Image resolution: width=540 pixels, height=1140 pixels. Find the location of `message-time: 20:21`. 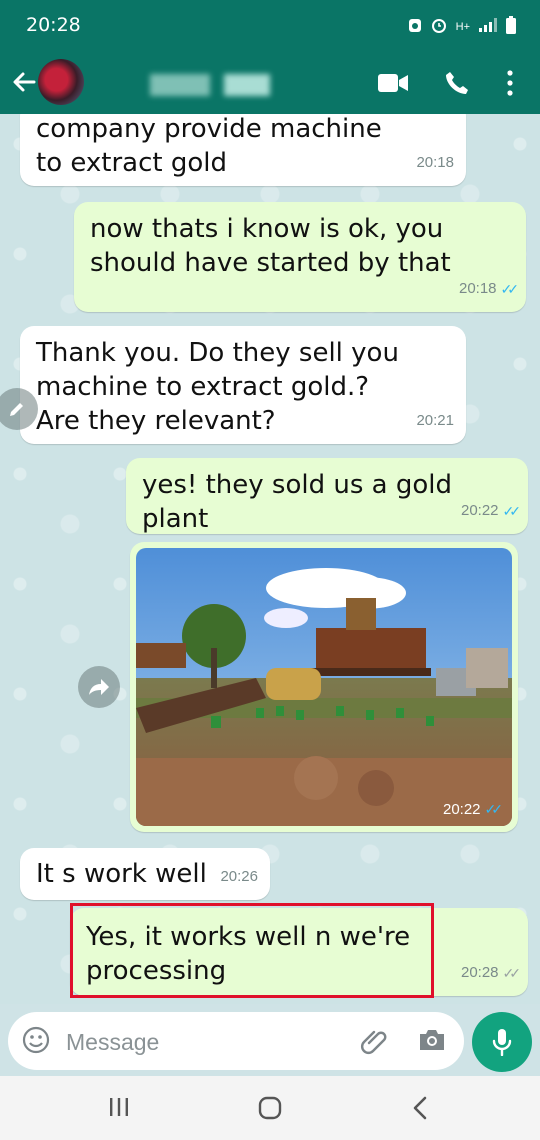

message-time: 20:21 is located at coordinates (435, 420).